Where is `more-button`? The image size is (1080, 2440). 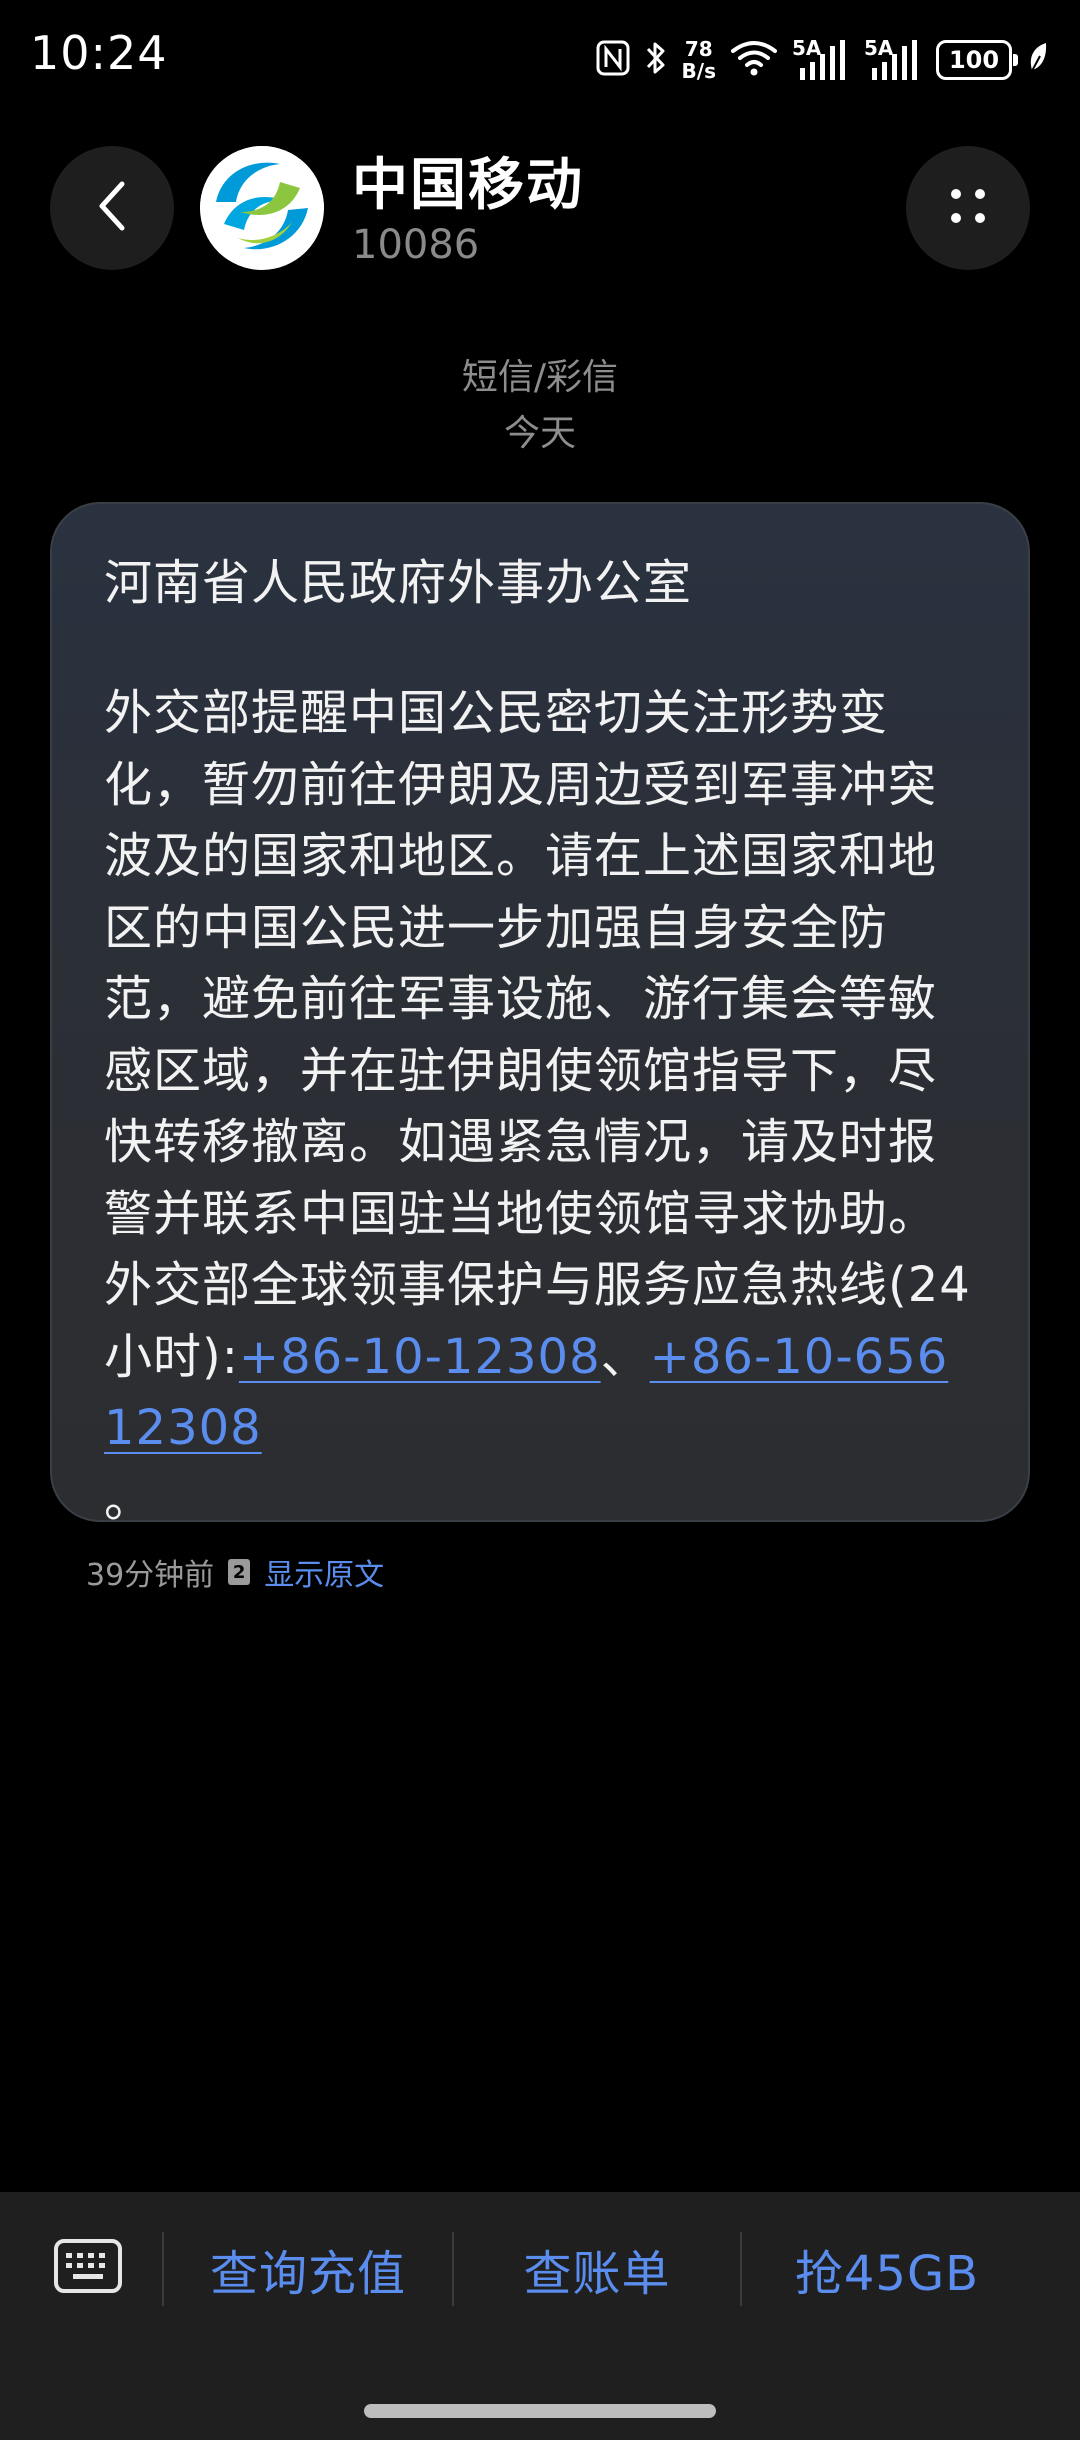 more-button is located at coordinates (968, 208).